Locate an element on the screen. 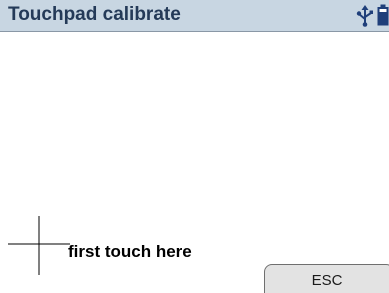 The image size is (389, 293). calibration-instruction: first touch here is located at coordinates (130, 251).